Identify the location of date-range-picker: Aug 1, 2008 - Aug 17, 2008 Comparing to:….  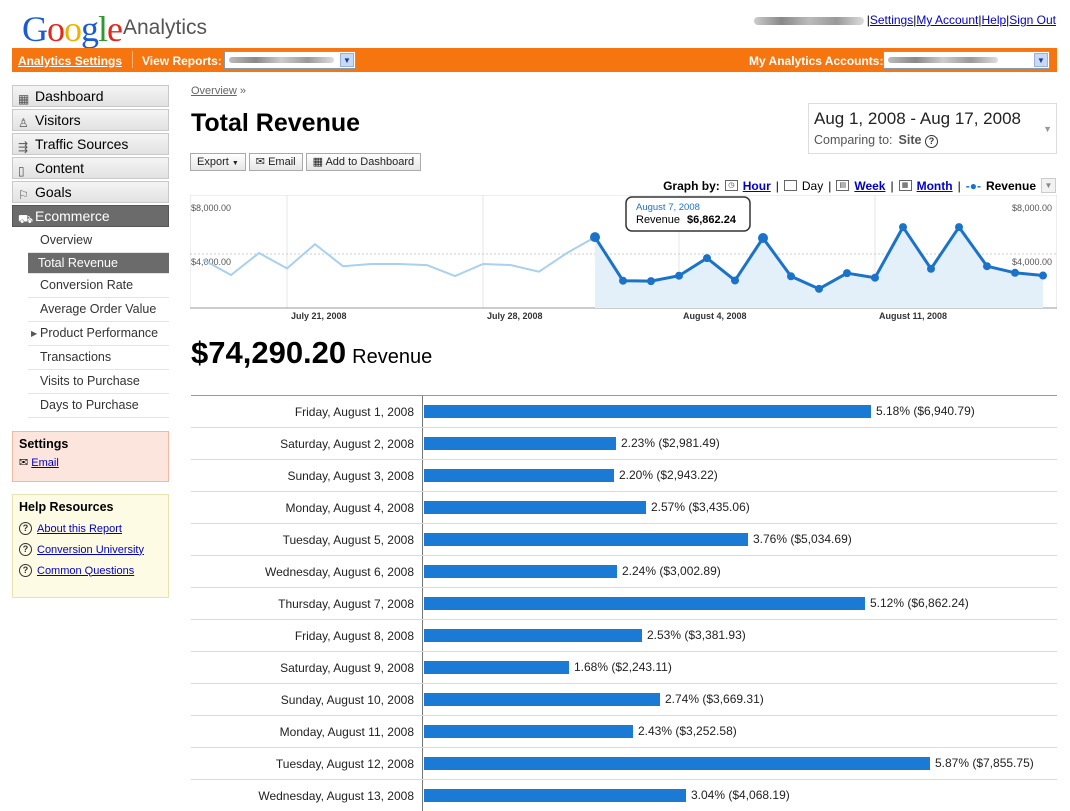
(932, 128).